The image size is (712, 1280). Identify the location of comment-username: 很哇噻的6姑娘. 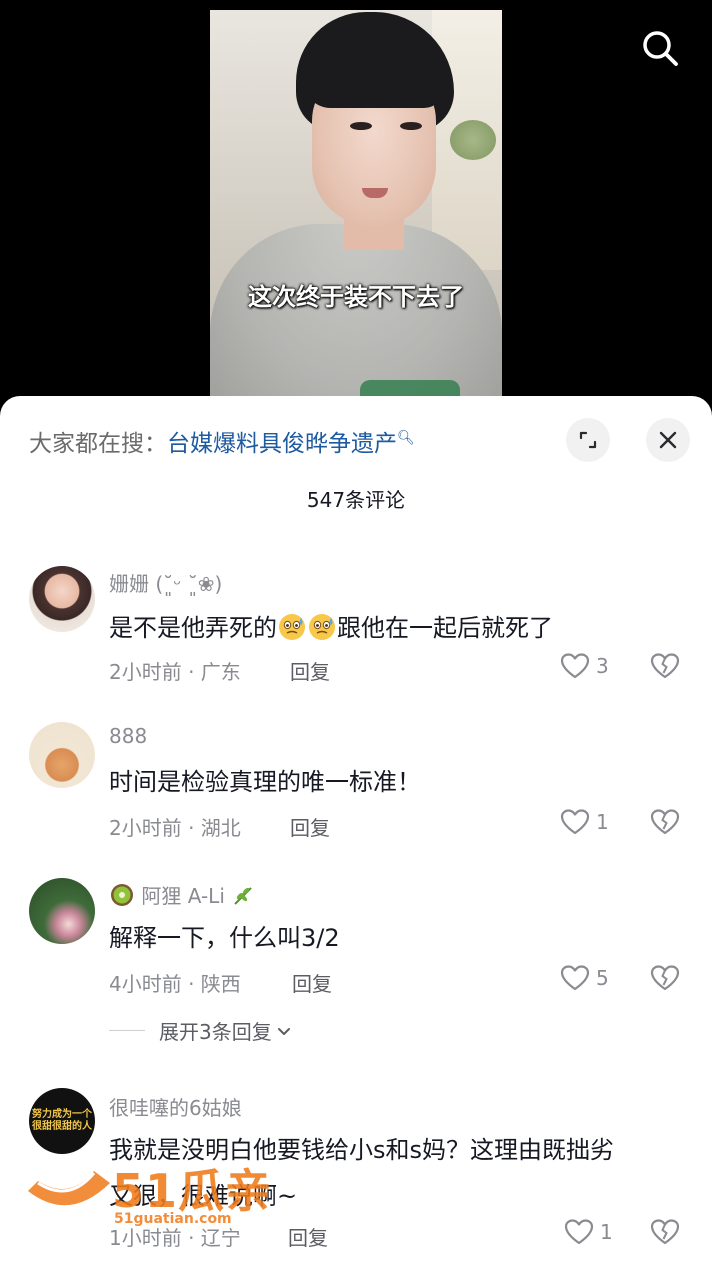
(175, 1106).